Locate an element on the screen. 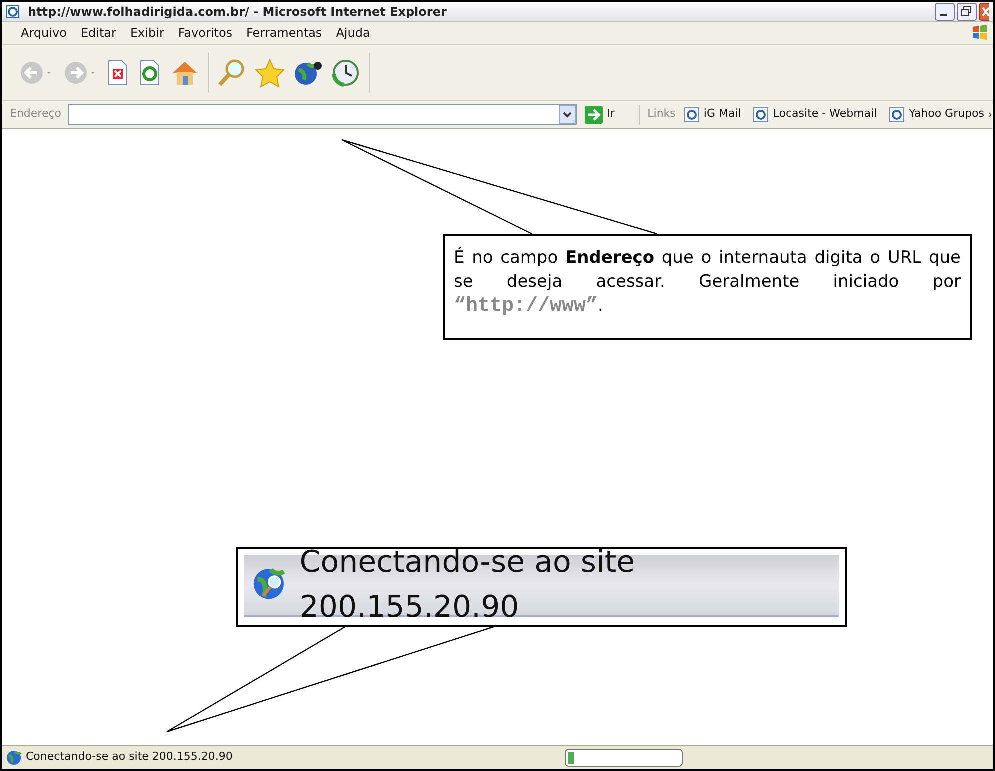 This screenshot has height=771, width=995. links-label: Links is located at coordinates (662, 114).